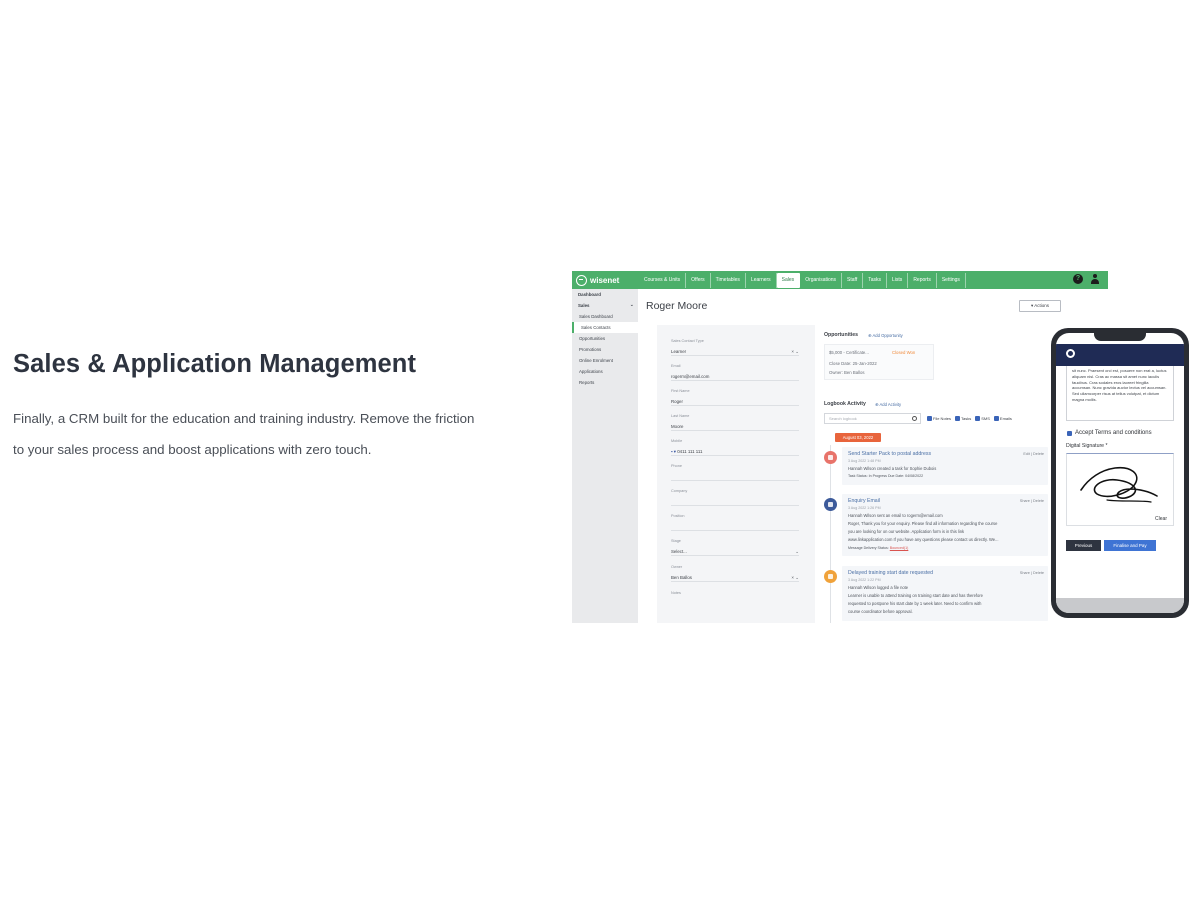 The image size is (1200, 900). What do you see at coordinates (864, 580) in the screenshot?
I see `entry-date: 3 Aug 2022 1:22 PM` at bounding box center [864, 580].